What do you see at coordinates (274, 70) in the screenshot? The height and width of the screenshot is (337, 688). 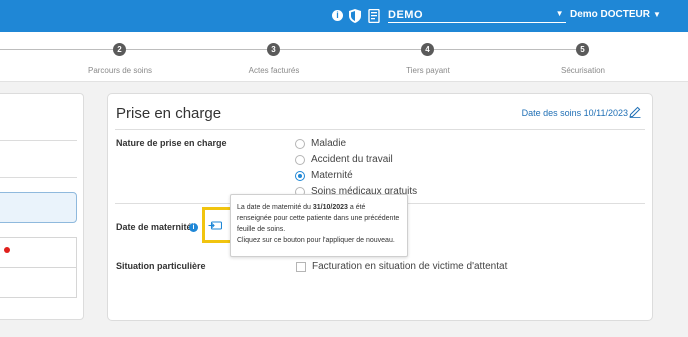 I see `step-3-label: Actes facturés` at bounding box center [274, 70].